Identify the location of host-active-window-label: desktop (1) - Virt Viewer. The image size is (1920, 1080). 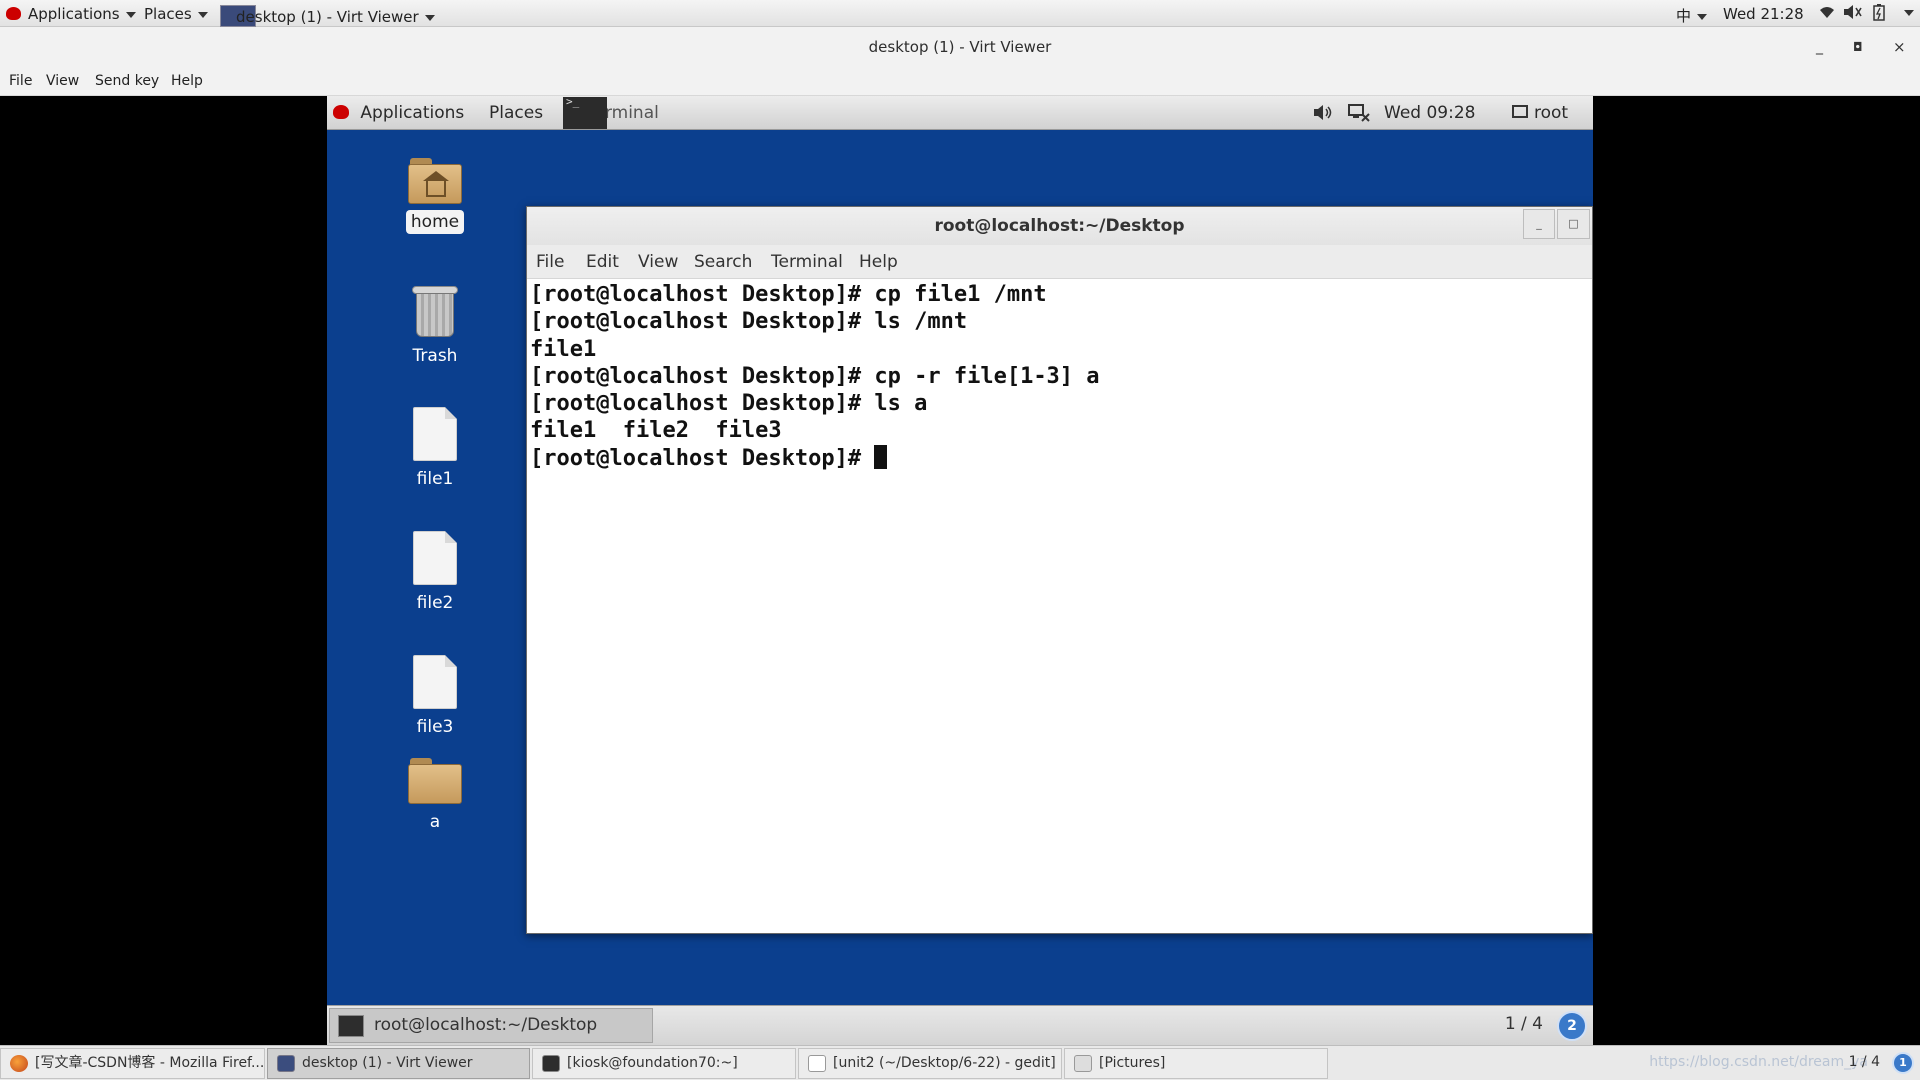
(327, 17).